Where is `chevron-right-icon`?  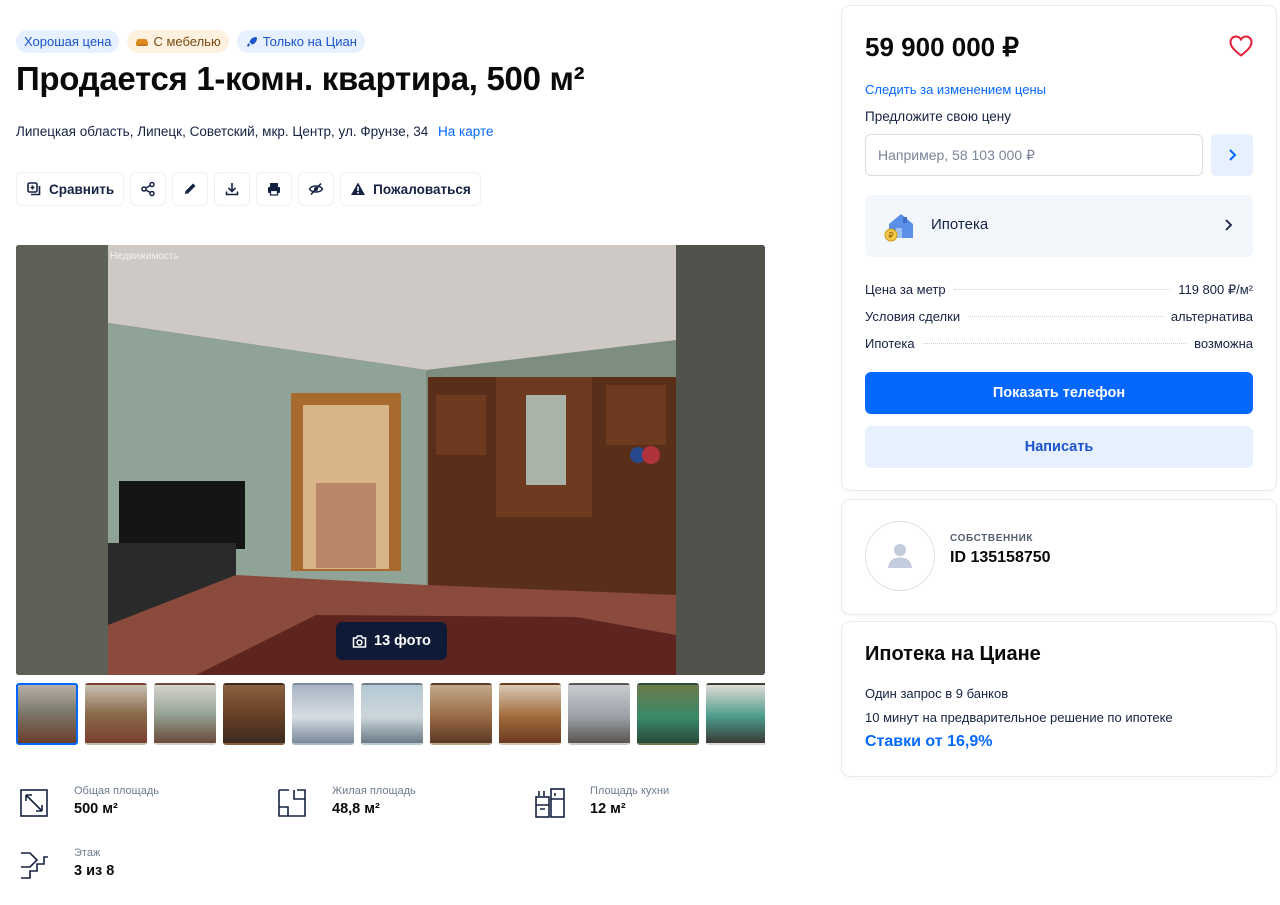 chevron-right-icon is located at coordinates (1233, 155).